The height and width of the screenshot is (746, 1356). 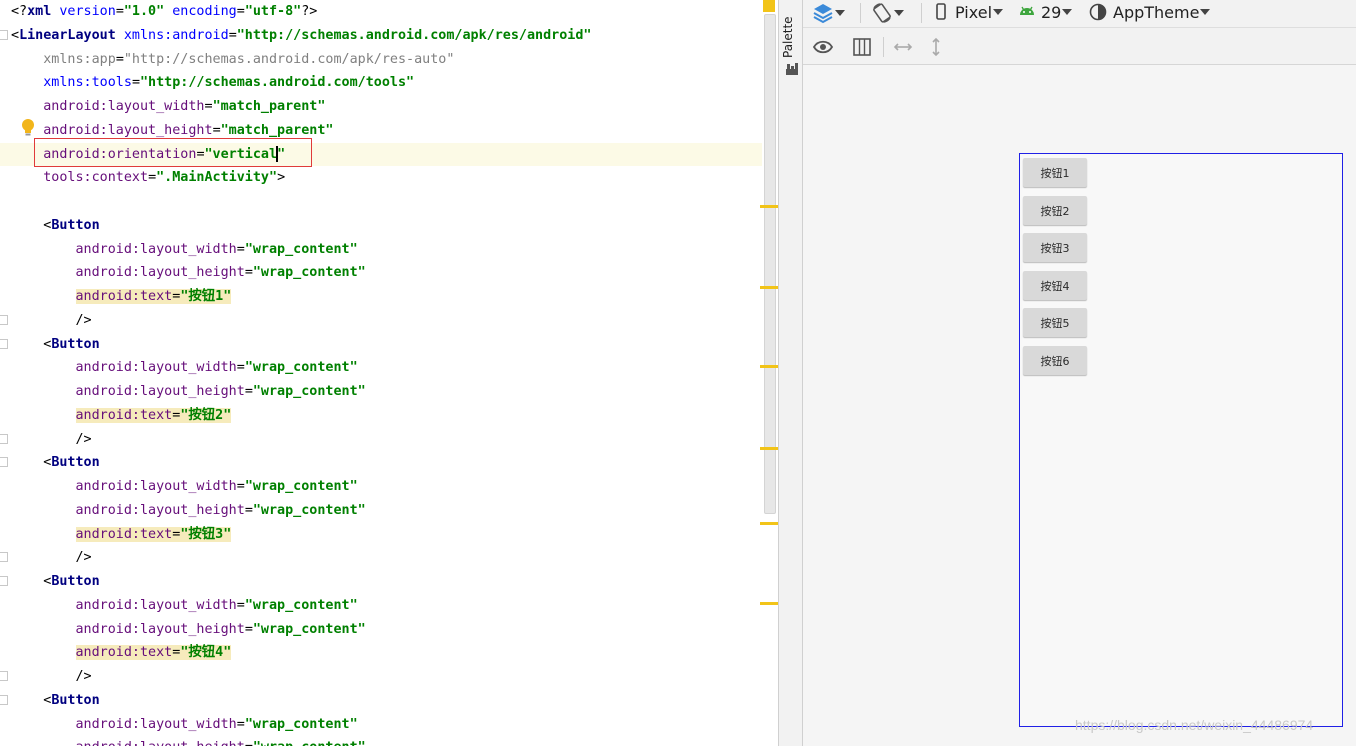 I want to click on palette-tab: Palette, so click(x=790, y=373).